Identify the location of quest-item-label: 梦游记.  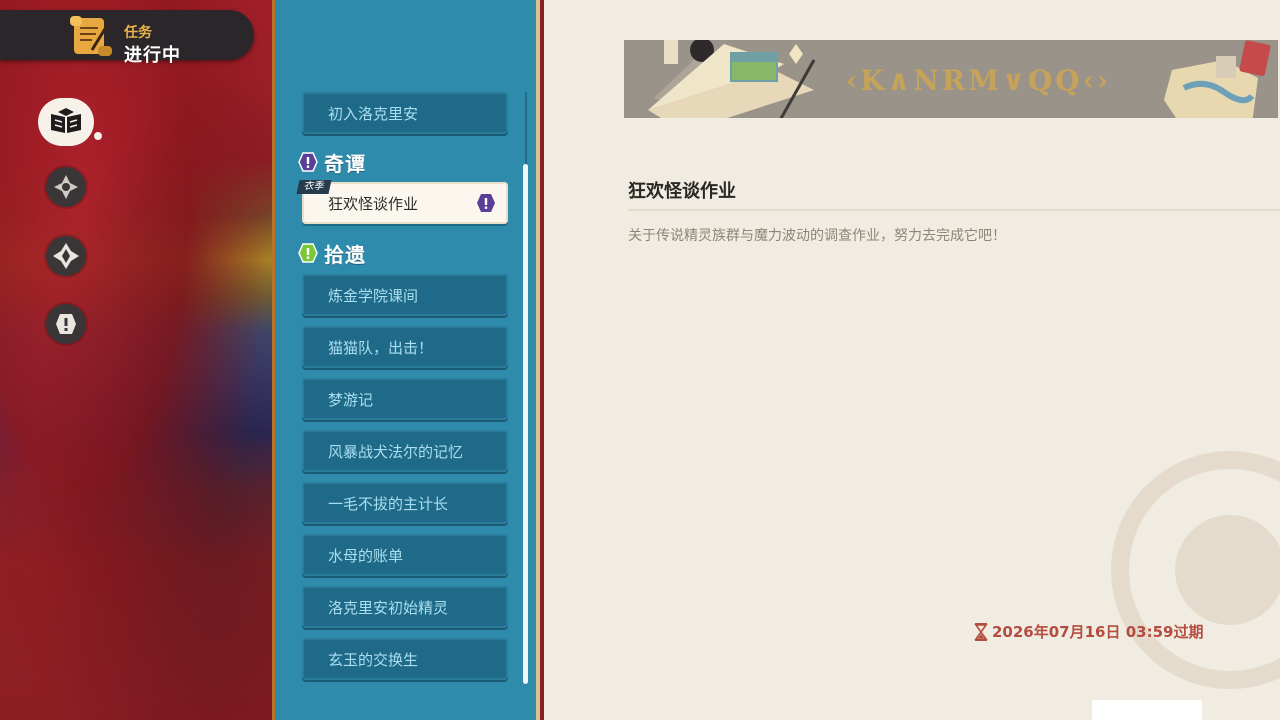
(351, 399).